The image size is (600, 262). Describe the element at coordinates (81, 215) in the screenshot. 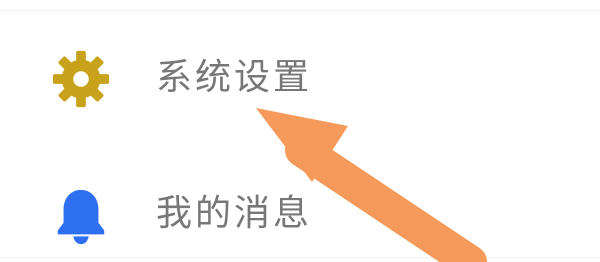

I see `bell-icon` at that location.